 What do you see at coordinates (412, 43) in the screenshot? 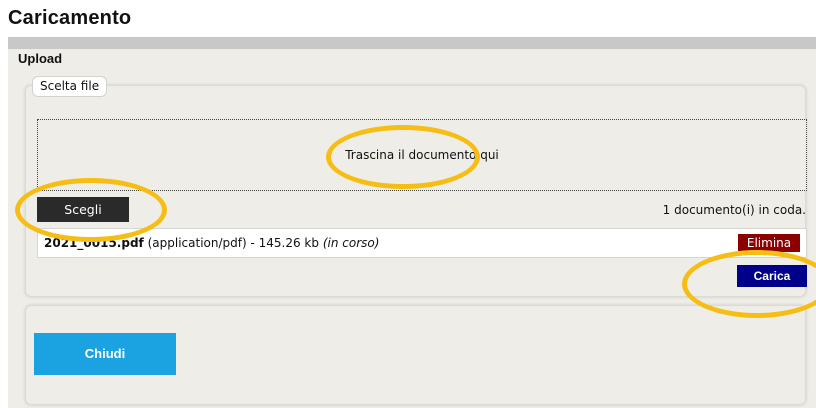
I see `header-divider-bar` at bounding box center [412, 43].